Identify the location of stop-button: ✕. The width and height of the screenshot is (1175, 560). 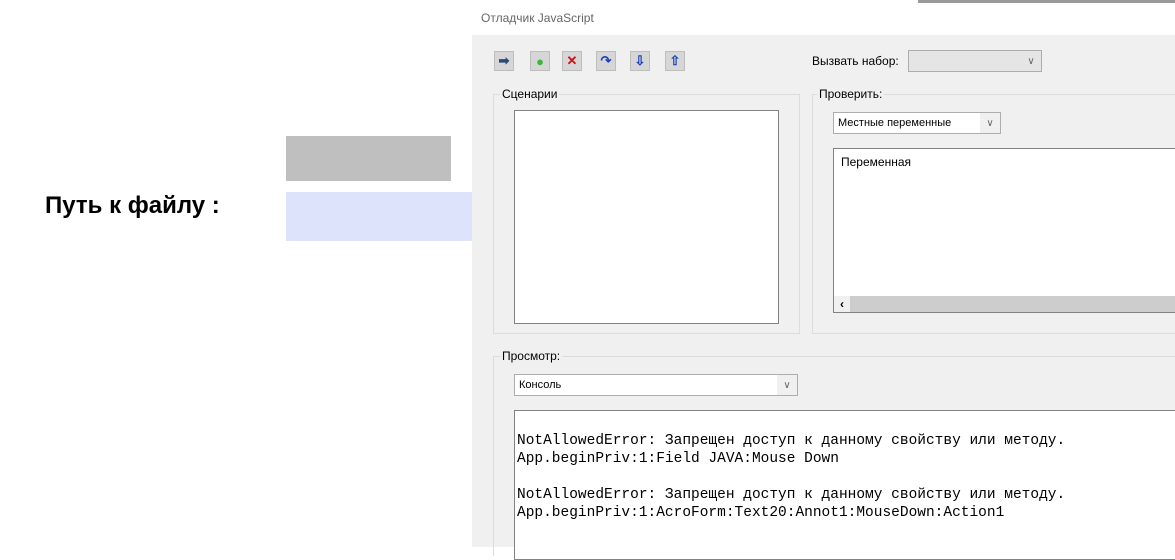
(572, 61).